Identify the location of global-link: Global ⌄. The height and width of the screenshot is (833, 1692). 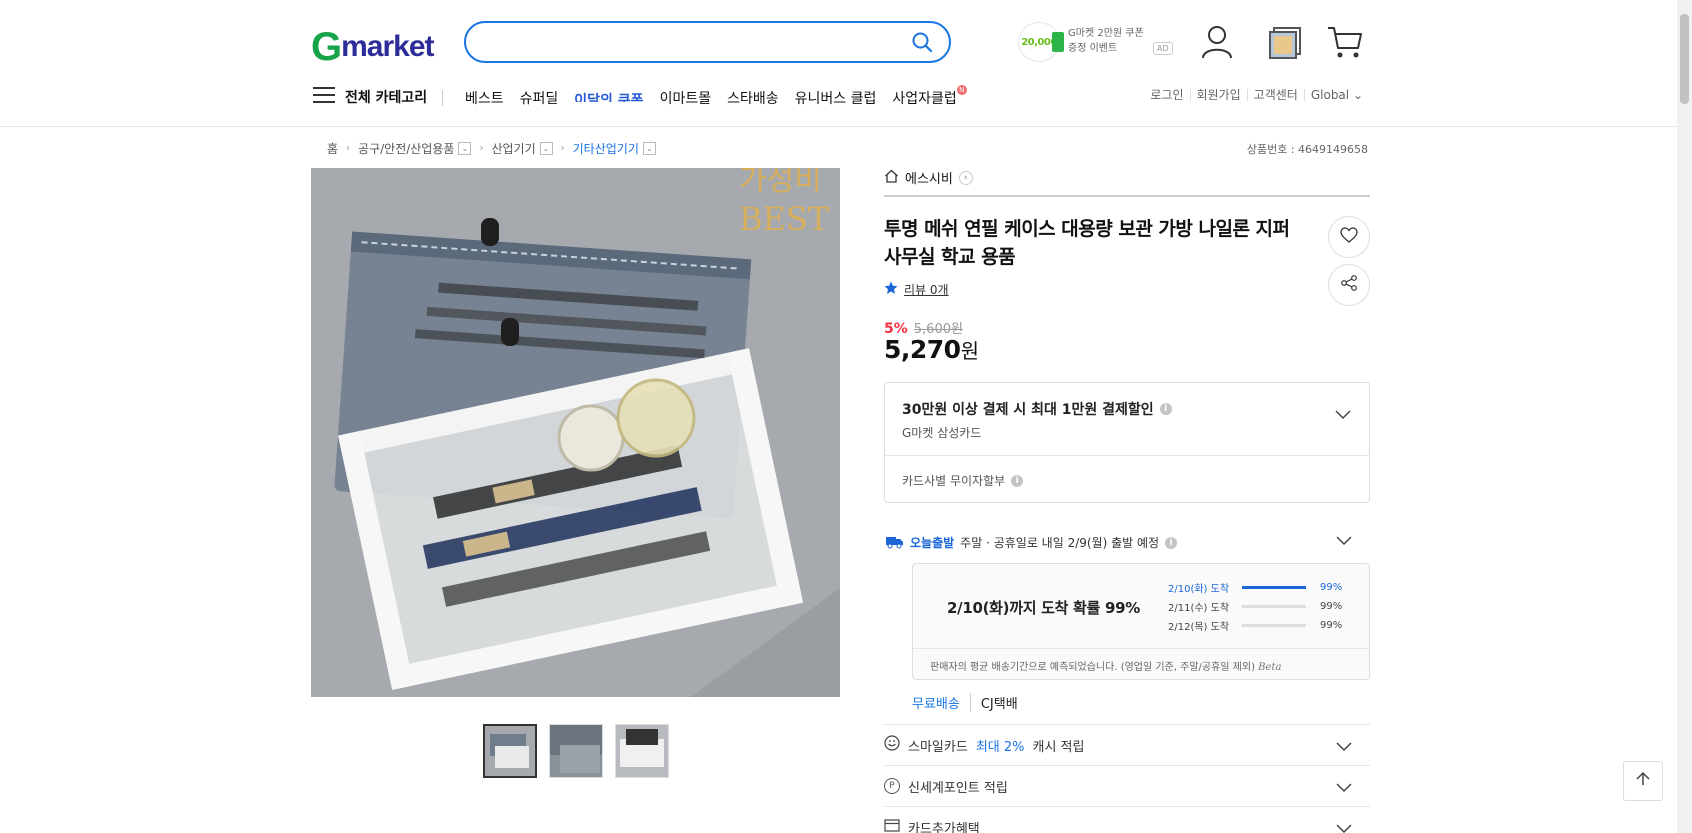
(1336, 95).